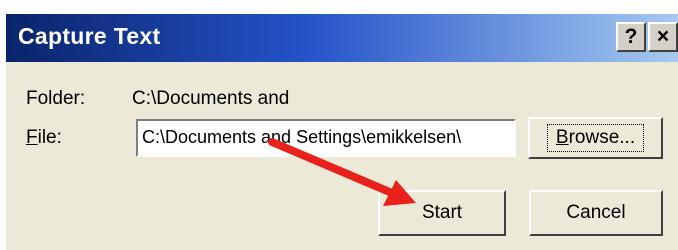  I want to click on start-button: Start, so click(442, 213).